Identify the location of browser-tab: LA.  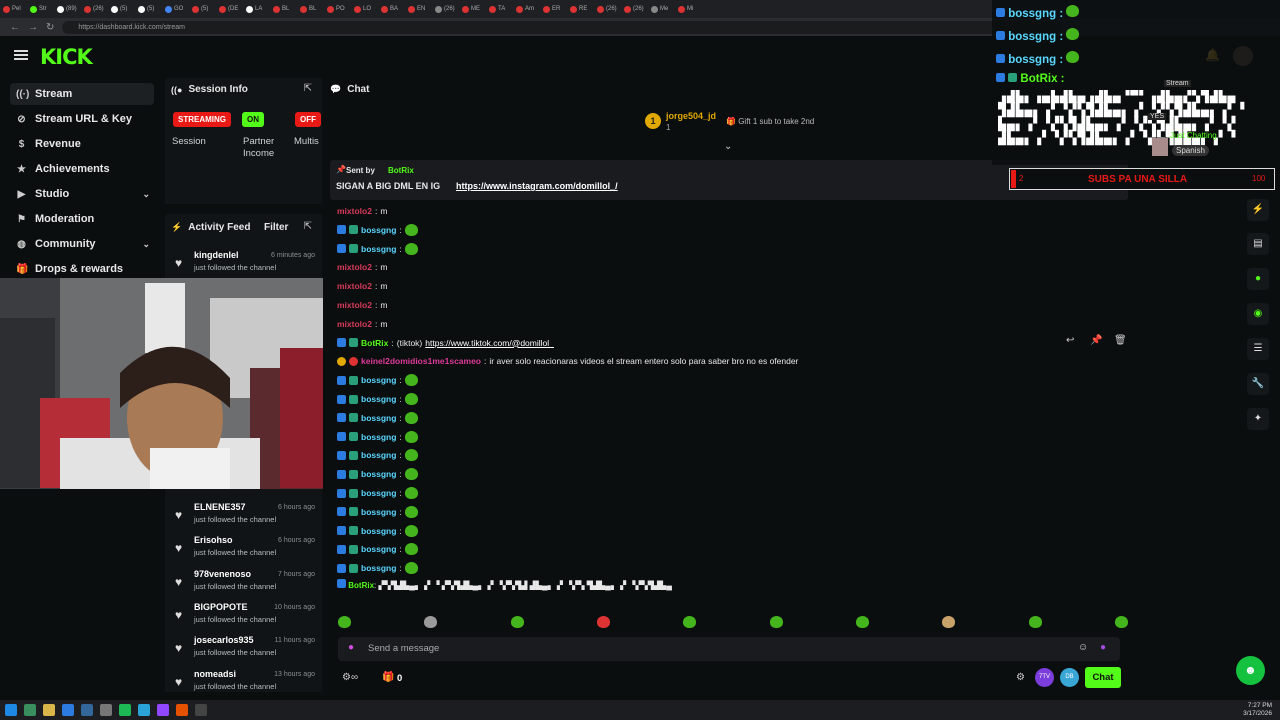
(256, 9).